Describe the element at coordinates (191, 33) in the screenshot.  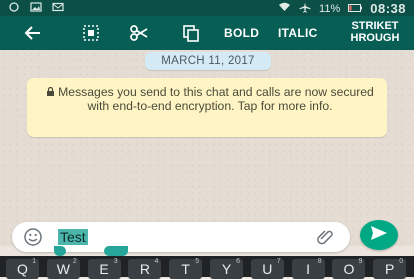
I see `copy-icon` at that location.